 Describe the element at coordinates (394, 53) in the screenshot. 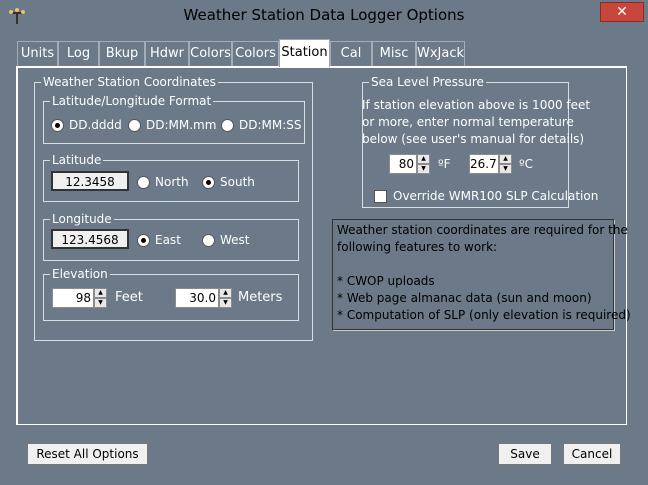

I see `tab-misc: Misc` at that location.